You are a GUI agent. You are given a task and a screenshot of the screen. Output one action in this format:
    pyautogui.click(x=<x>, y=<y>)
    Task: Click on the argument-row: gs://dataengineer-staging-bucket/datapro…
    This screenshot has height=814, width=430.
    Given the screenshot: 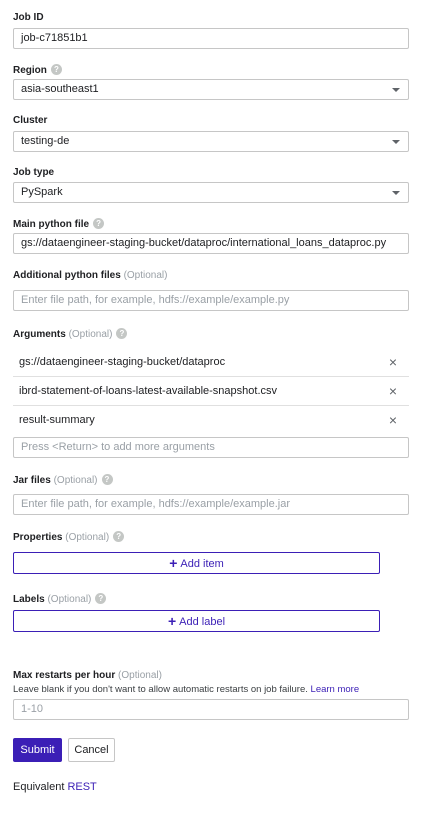 What is the action you would take?
    pyautogui.click(x=211, y=362)
    